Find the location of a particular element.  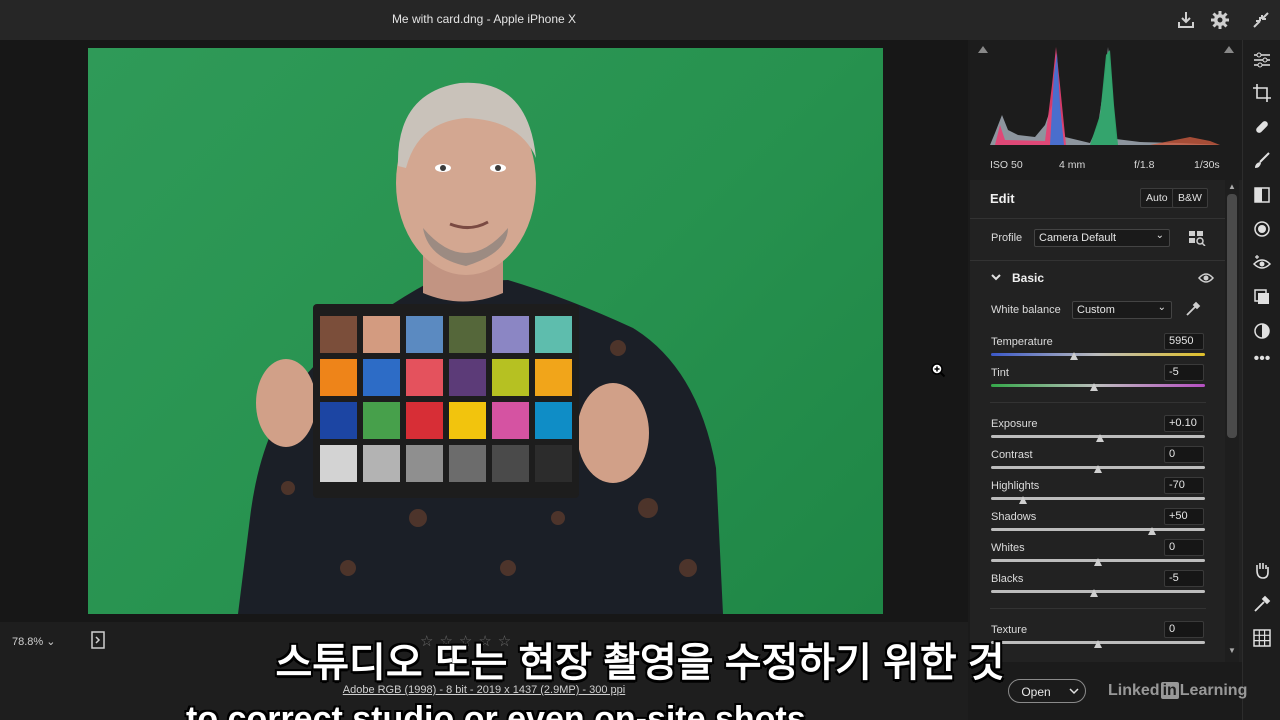

tool-strip: ••• is located at coordinates (1261, 380).